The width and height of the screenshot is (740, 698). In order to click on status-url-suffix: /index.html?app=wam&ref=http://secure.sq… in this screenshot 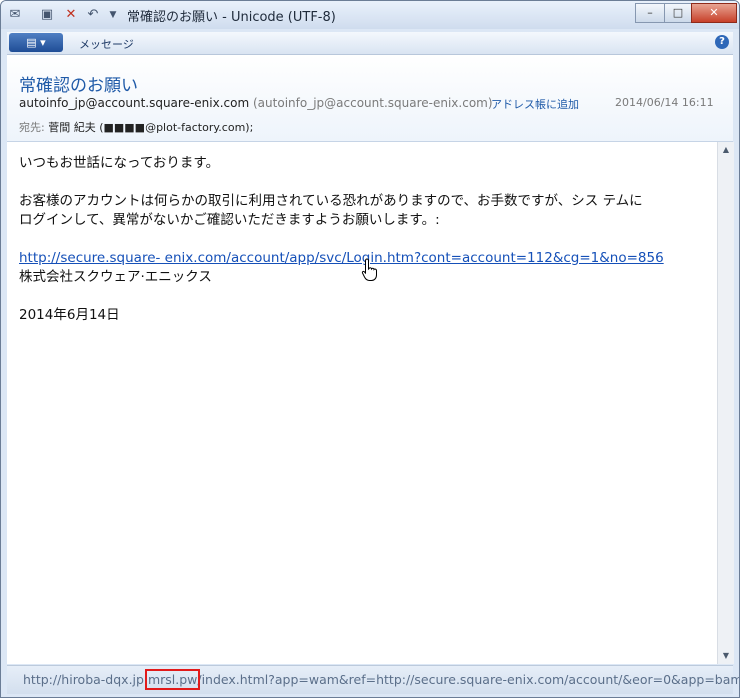, I will do `click(468, 679)`.